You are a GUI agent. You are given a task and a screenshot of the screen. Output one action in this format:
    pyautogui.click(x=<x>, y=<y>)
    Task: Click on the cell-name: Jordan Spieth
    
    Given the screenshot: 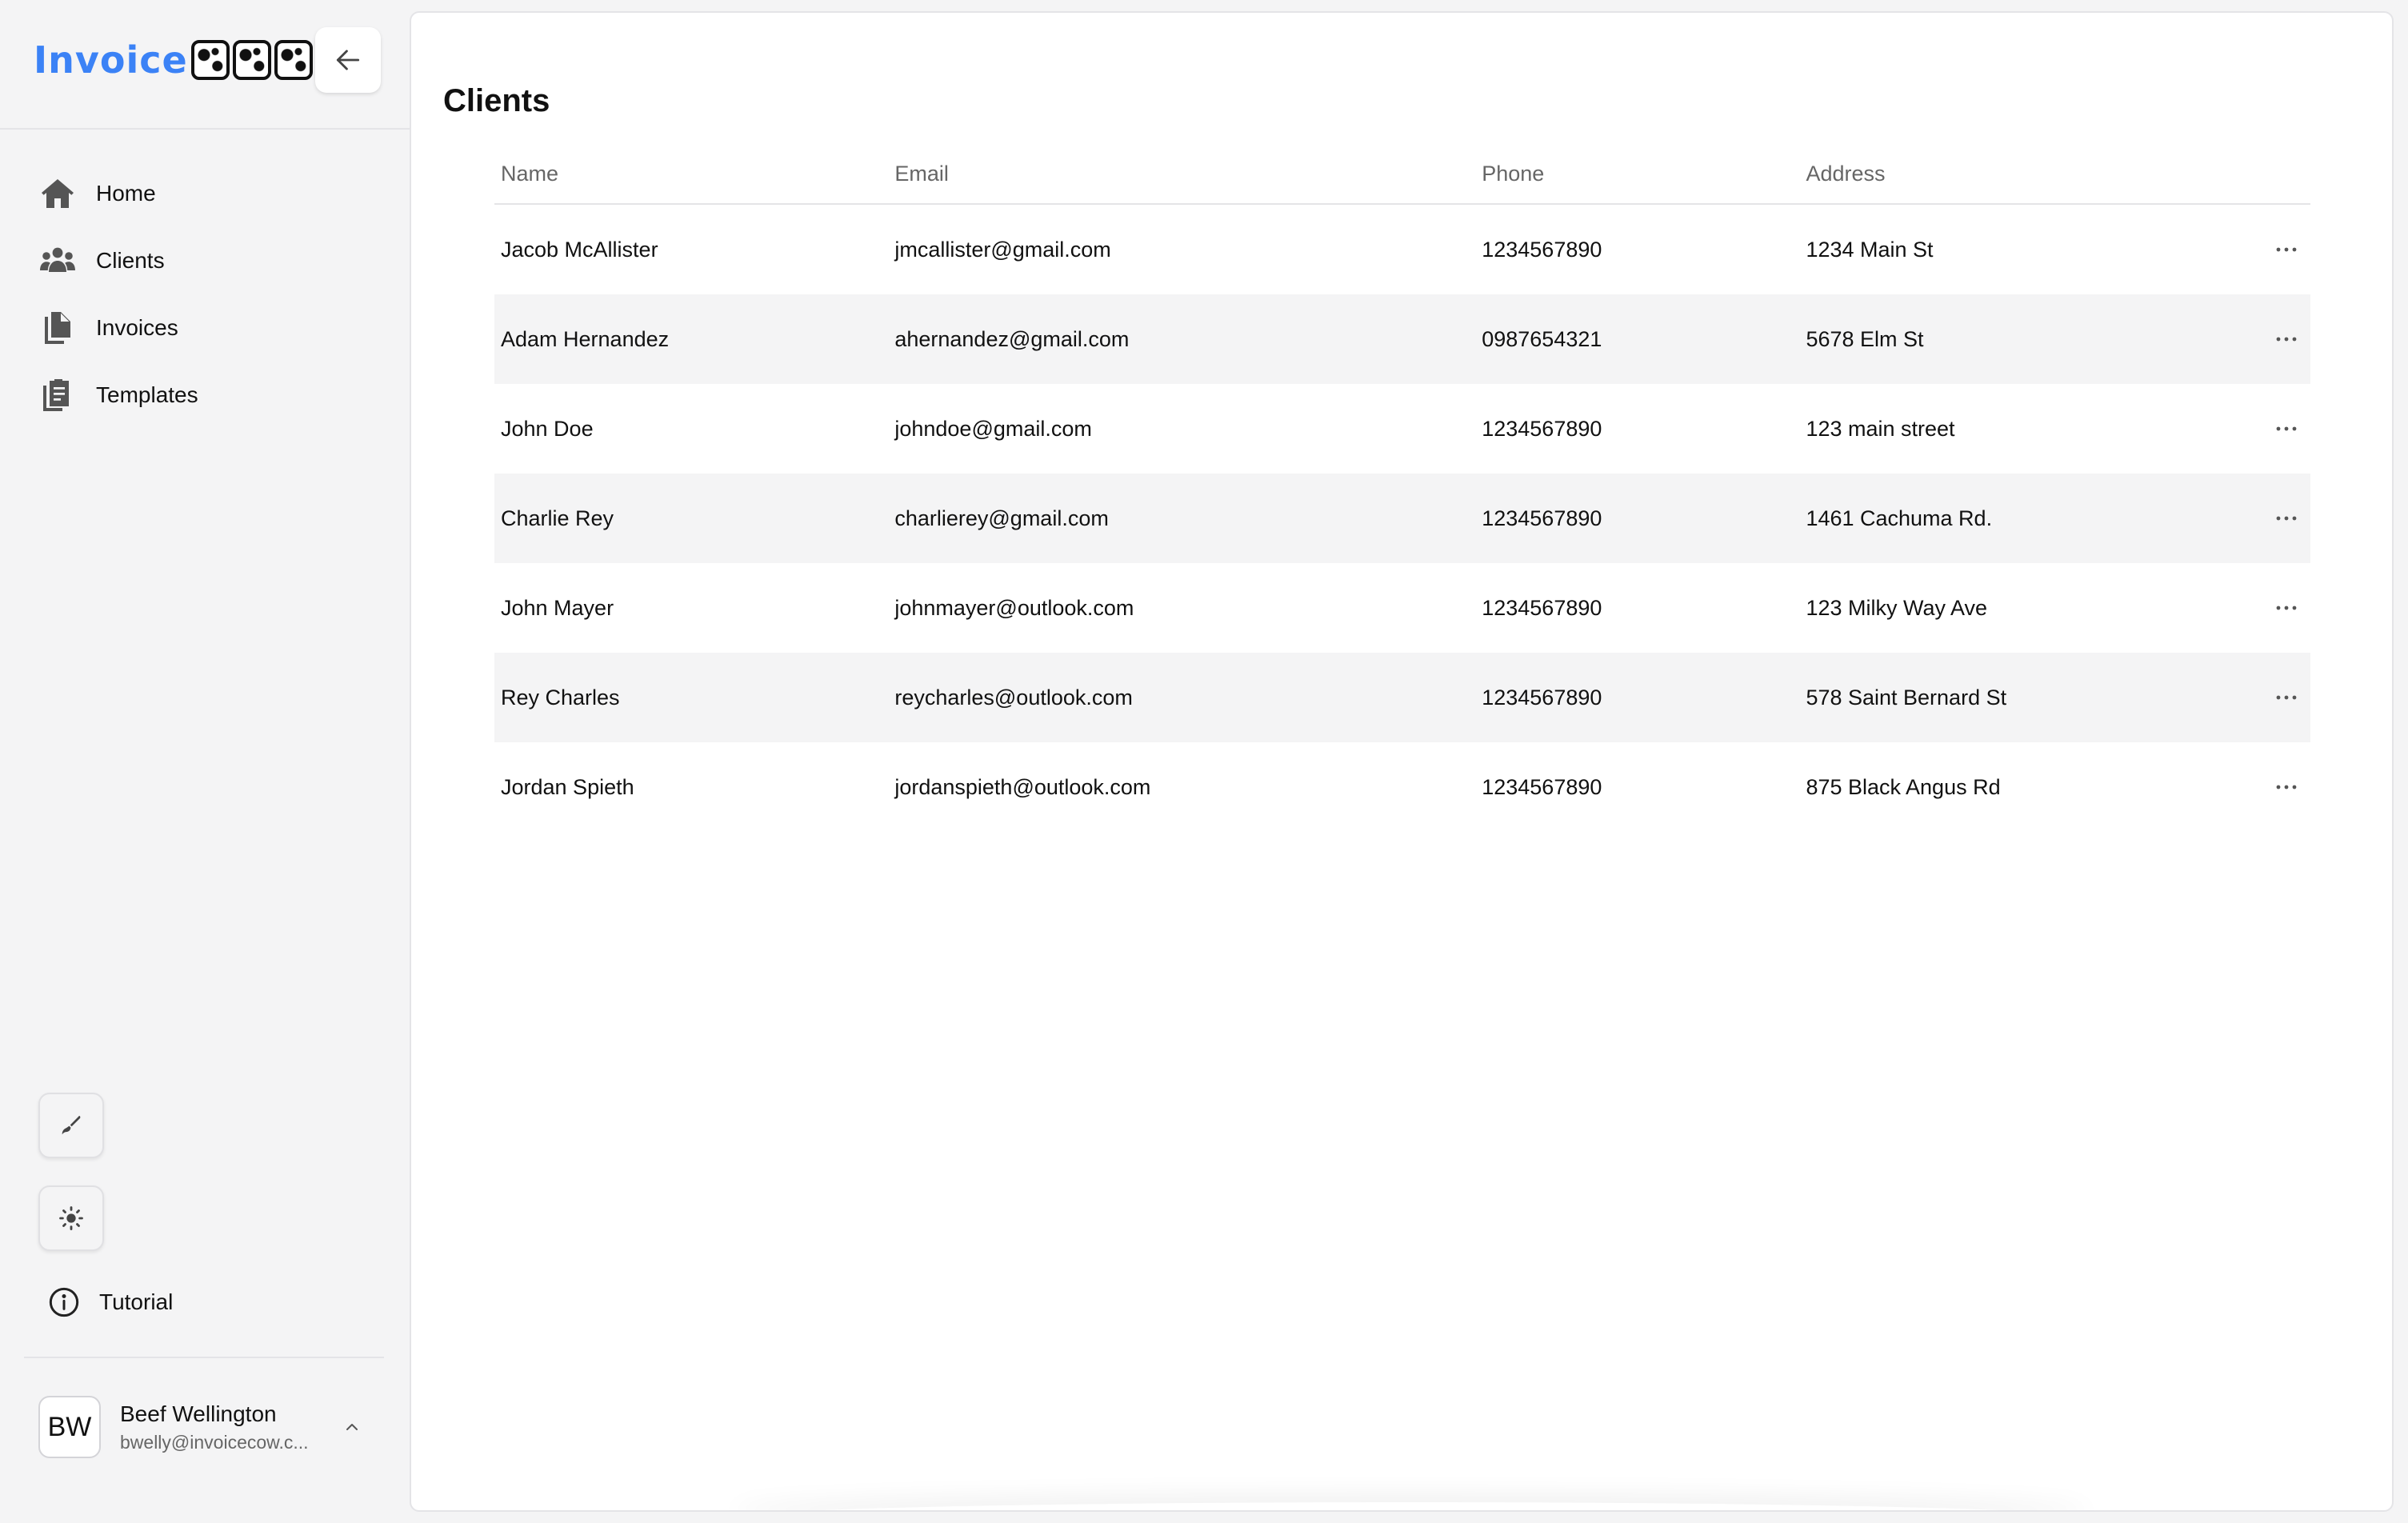 What is the action you would take?
    pyautogui.click(x=567, y=787)
    